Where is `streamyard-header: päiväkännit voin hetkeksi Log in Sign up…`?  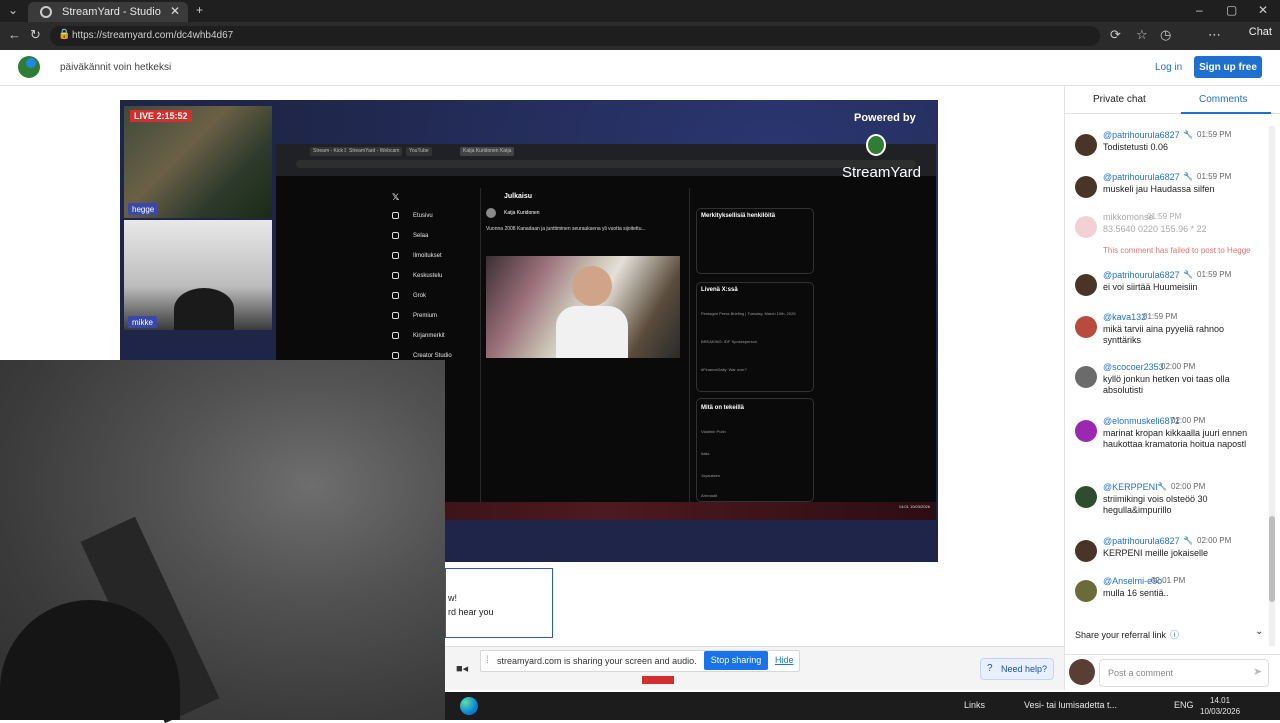 streamyard-header: päiväkännit voin hetkeksi Log in Sign up… is located at coordinates (640, 68).